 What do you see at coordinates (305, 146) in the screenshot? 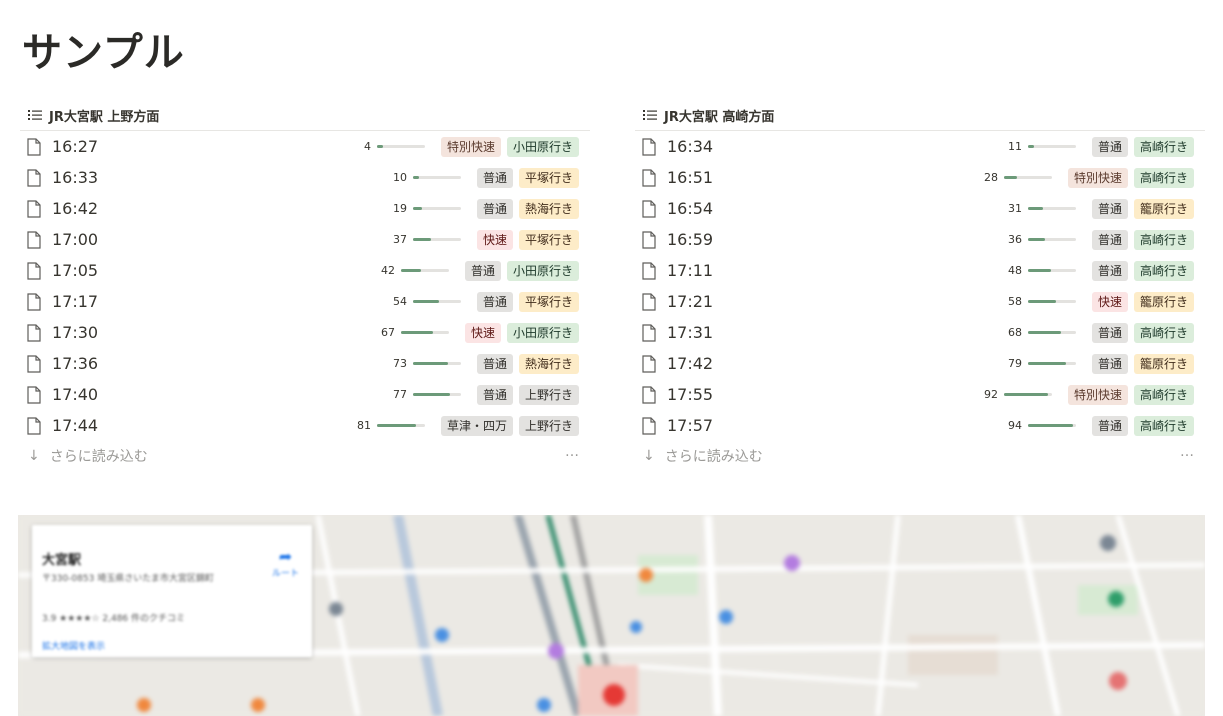
I see `table-row: 16:27 4 特別快速 小田原行き` at bounding box center [305, 146].